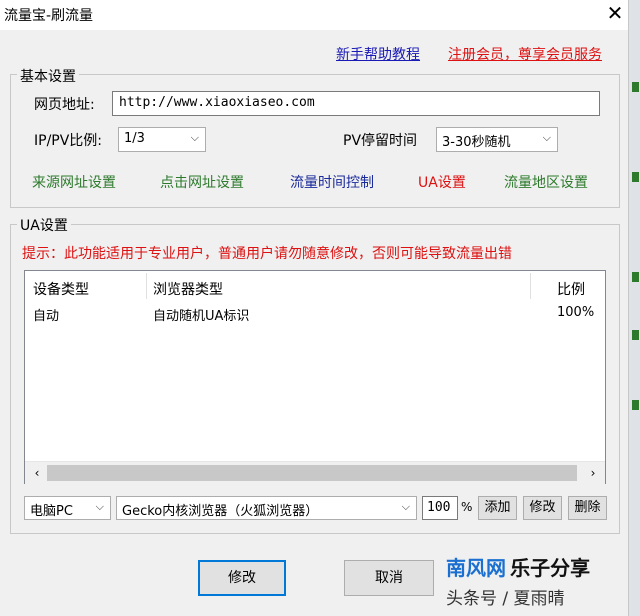 The image size is (640, 616). I want to click on watermark-brand-b: 乐子分享, so click(550, 568).